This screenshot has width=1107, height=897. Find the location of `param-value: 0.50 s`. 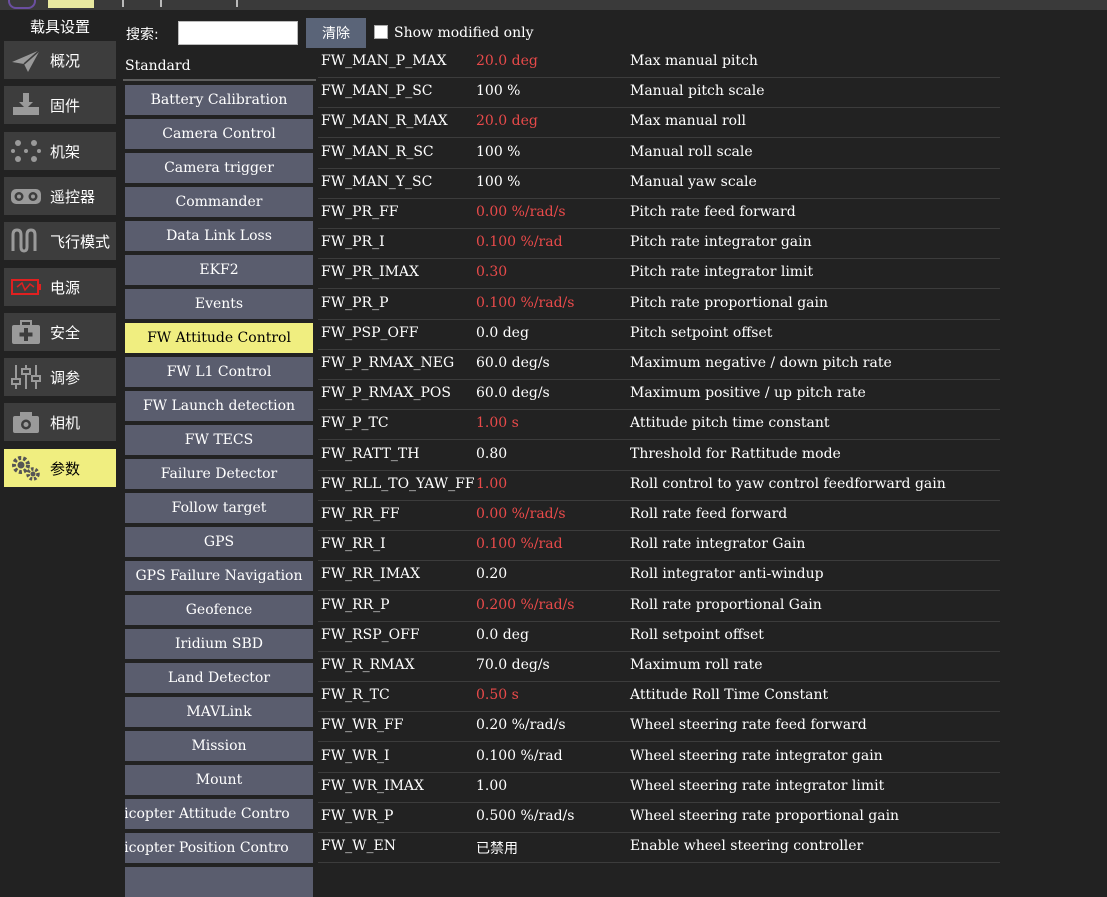

param-value: 0.50 s is located at coordinates (497, 695).